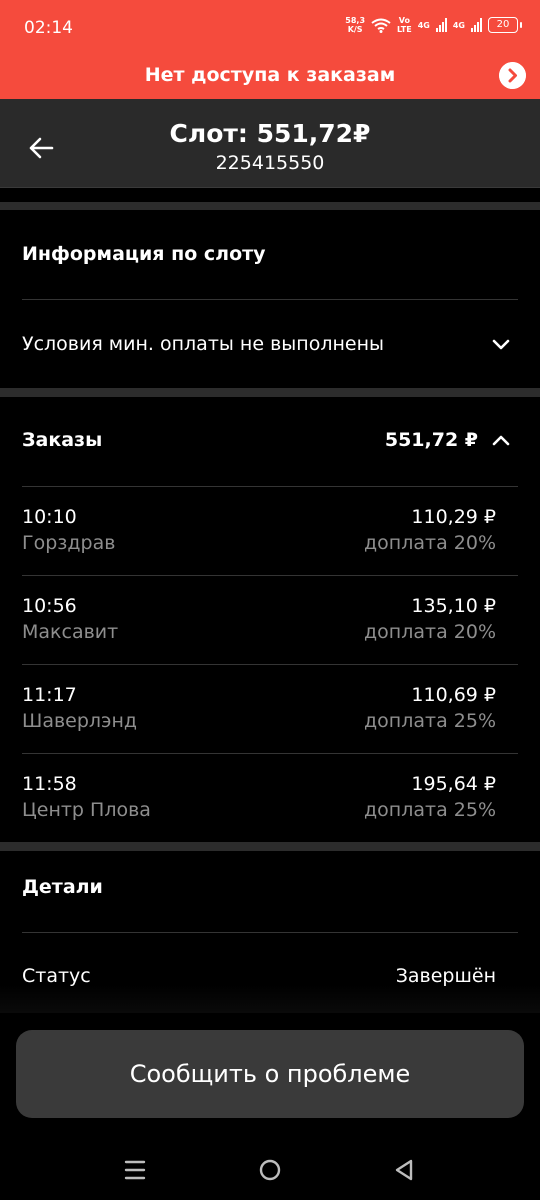  I want to click on back-icon, so click(404, 1170).